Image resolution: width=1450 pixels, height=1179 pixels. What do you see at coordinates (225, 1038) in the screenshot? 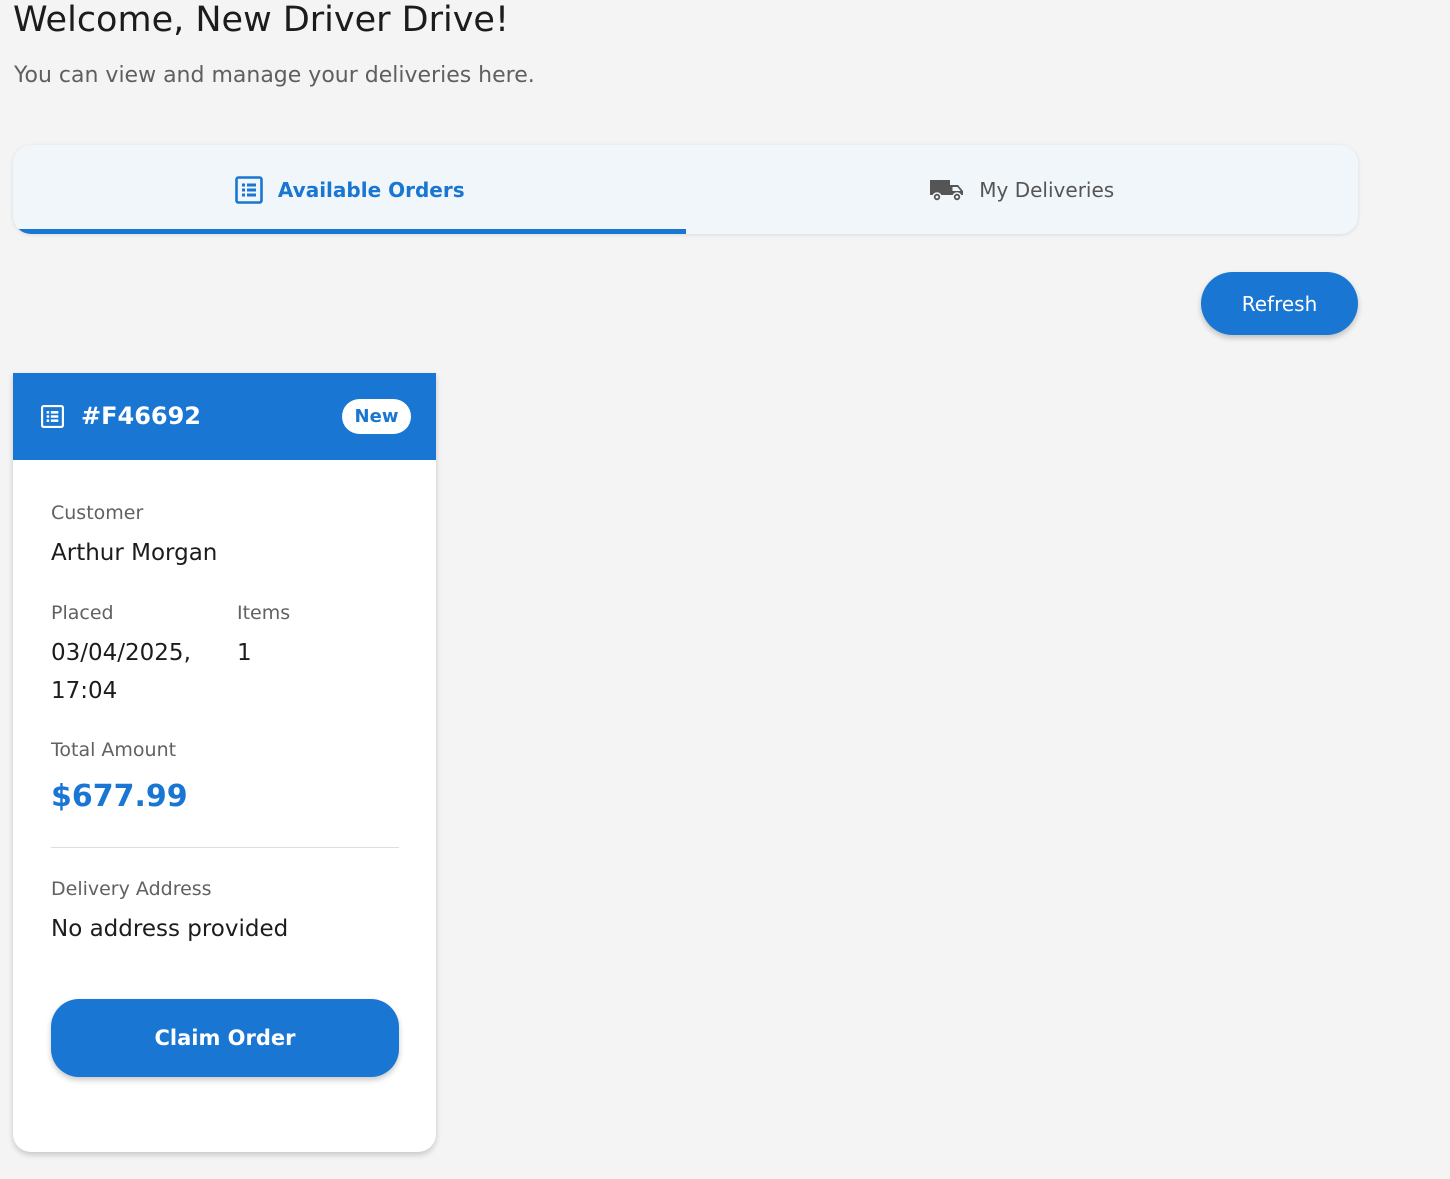
I see `claim-order-button: Claim Order` at bounding box center [225, 1038].